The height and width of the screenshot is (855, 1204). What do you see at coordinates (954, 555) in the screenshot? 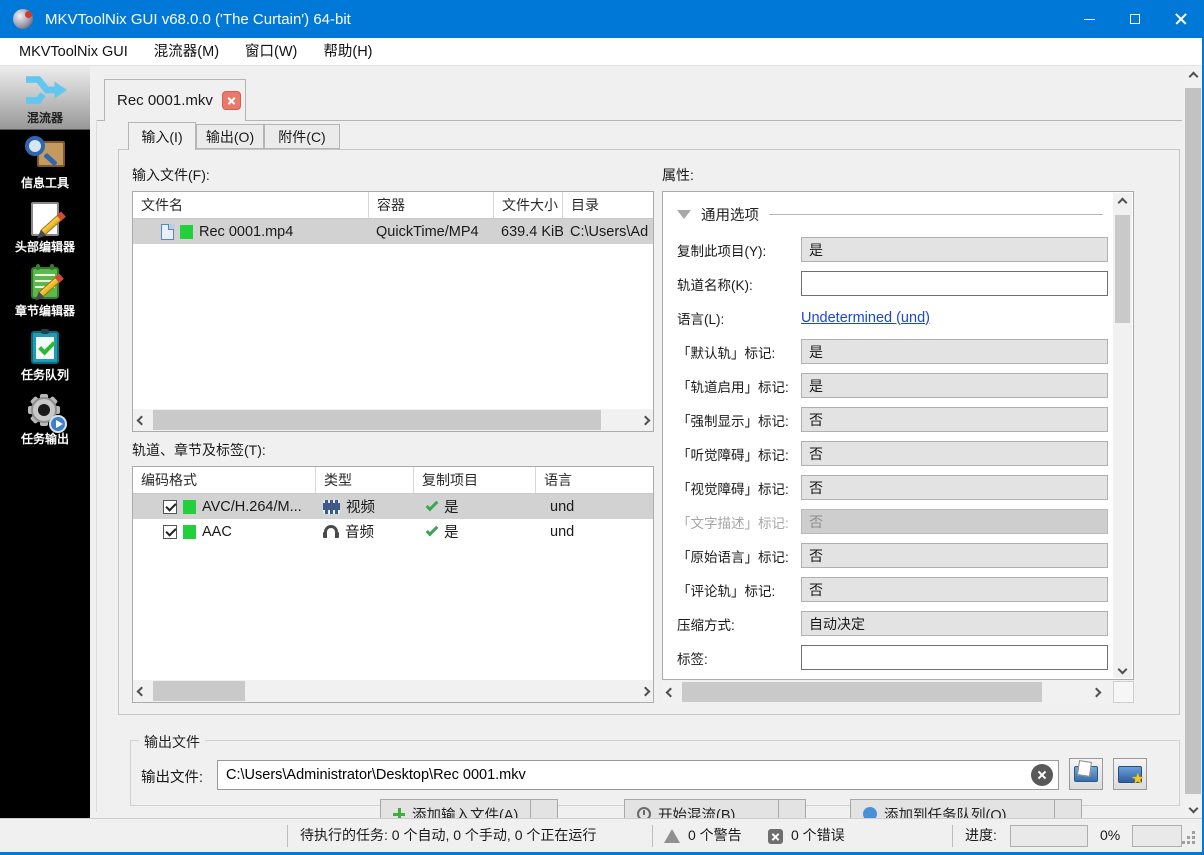
I see `original-language-select: 否` at bounding box center [954, 555].